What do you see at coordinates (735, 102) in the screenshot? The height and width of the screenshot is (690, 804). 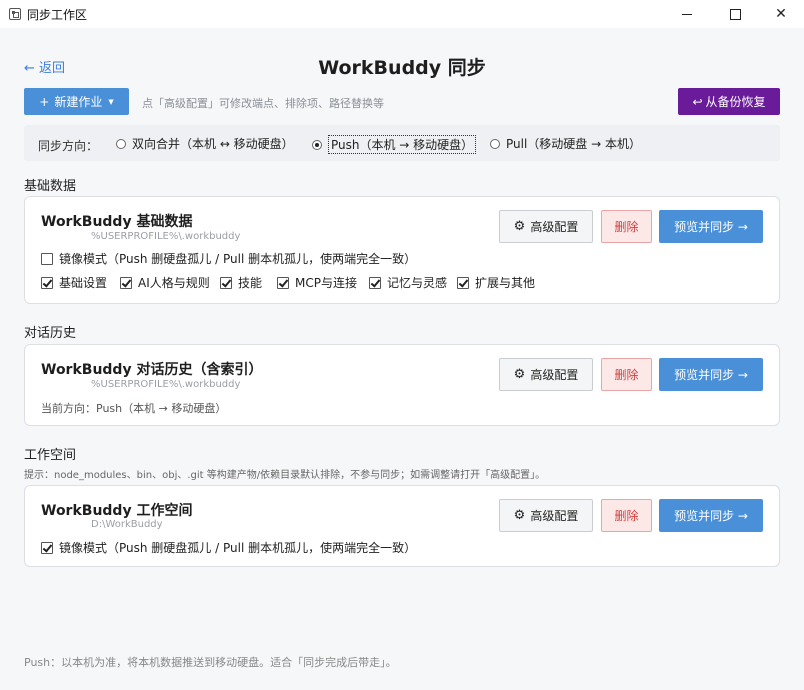 I see `restore-label: 从备份恢复` at bounding box center [735, 102].